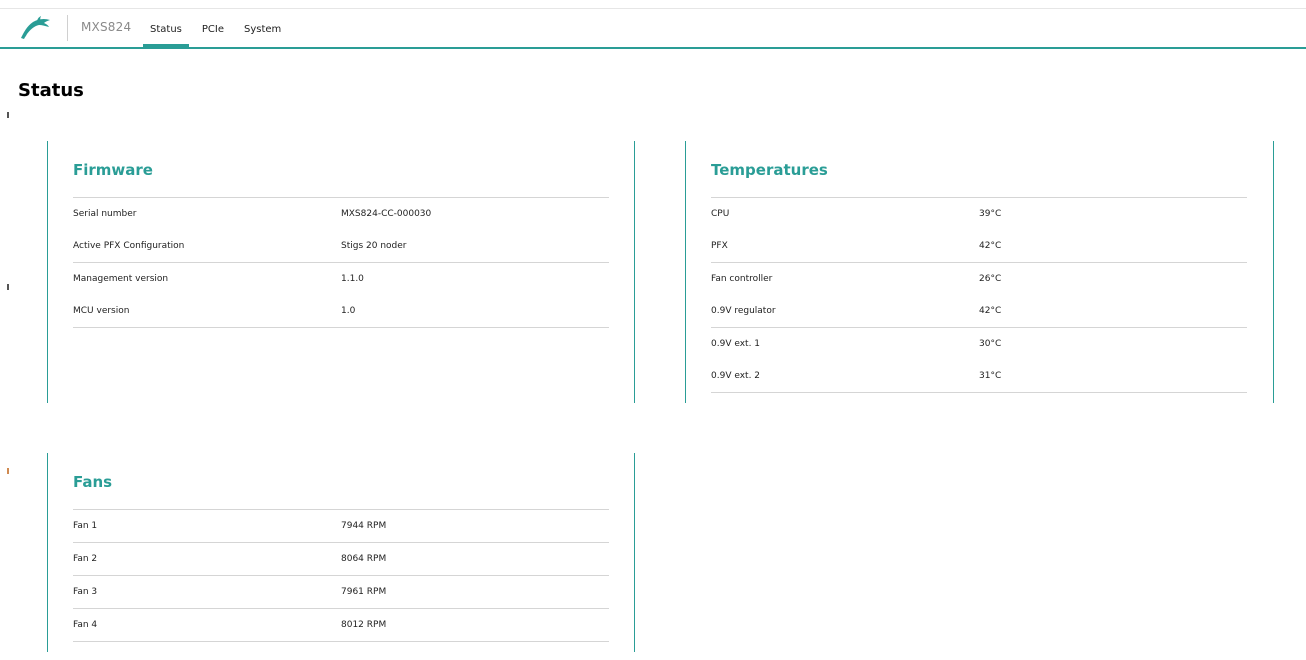 This screenshot has width=1306, height=660. I want to click on table-row: Fan 3 7961 RPM, so click(341, 592).